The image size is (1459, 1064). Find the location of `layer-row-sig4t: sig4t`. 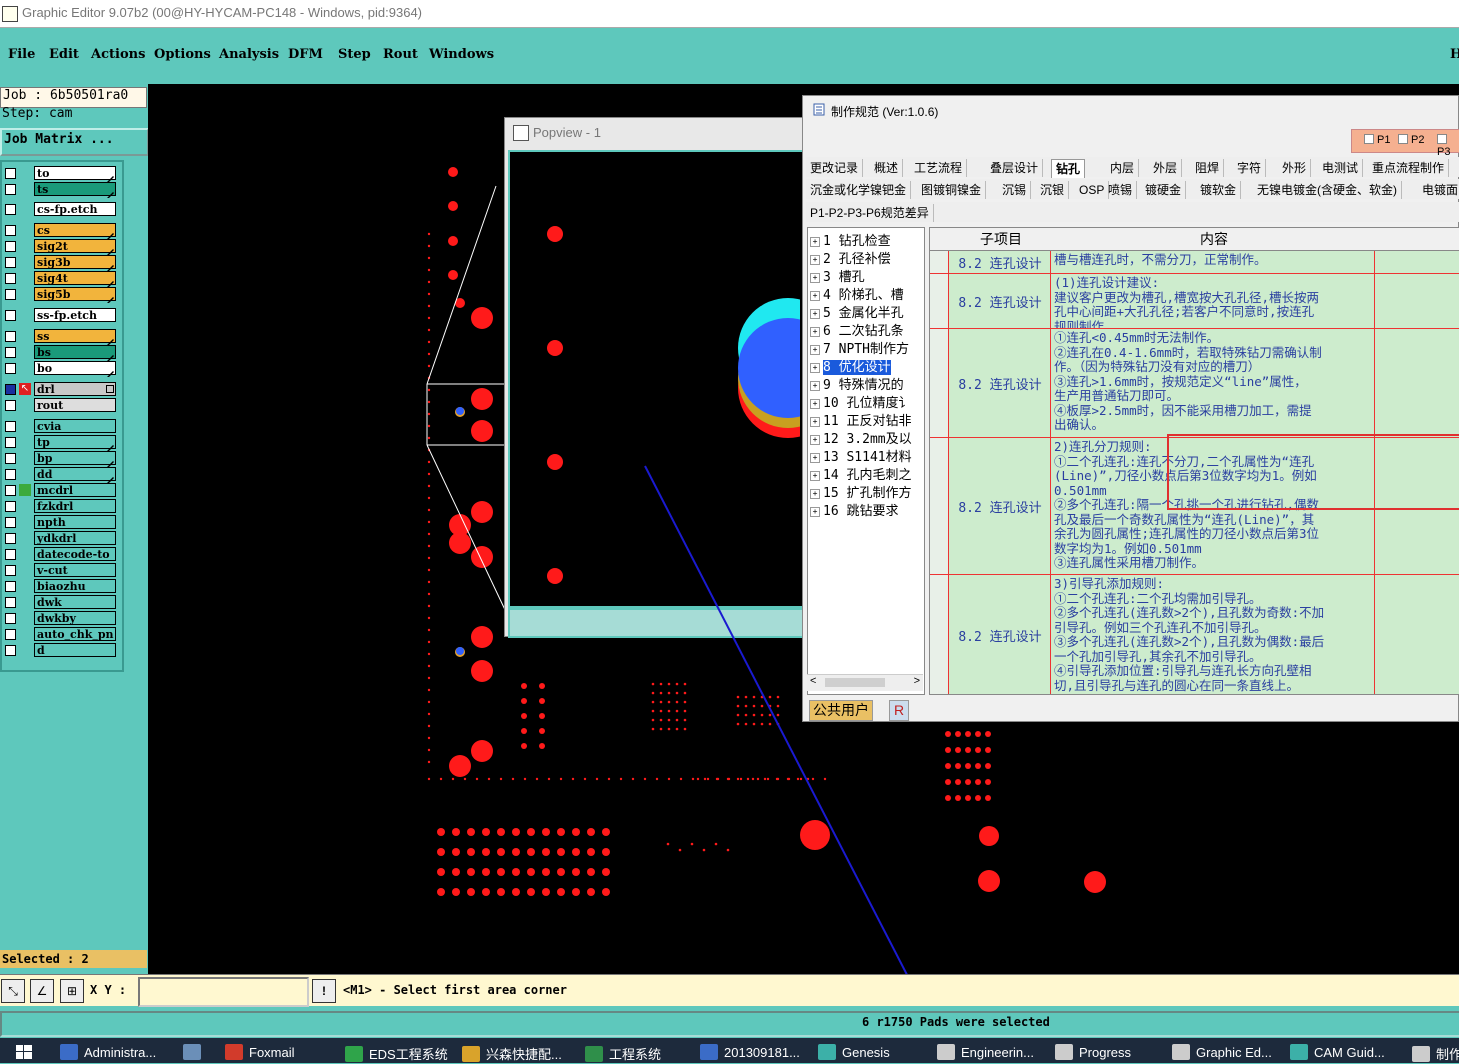

layer-row-sig4t: sig4t is located at coordinates (61, 279).